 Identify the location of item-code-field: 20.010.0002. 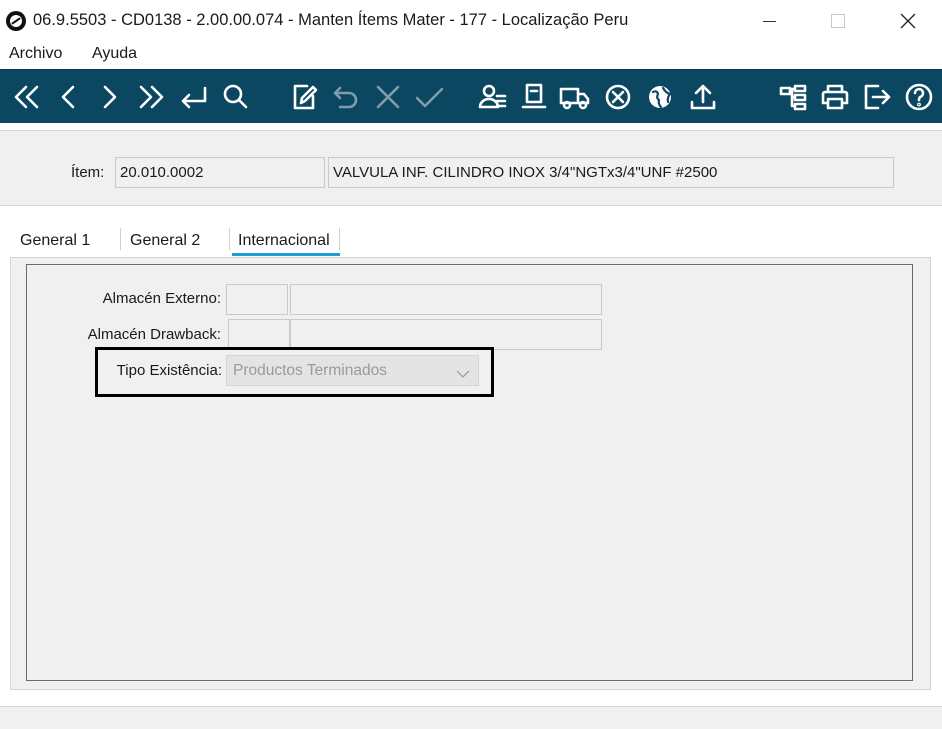
(220, 172).